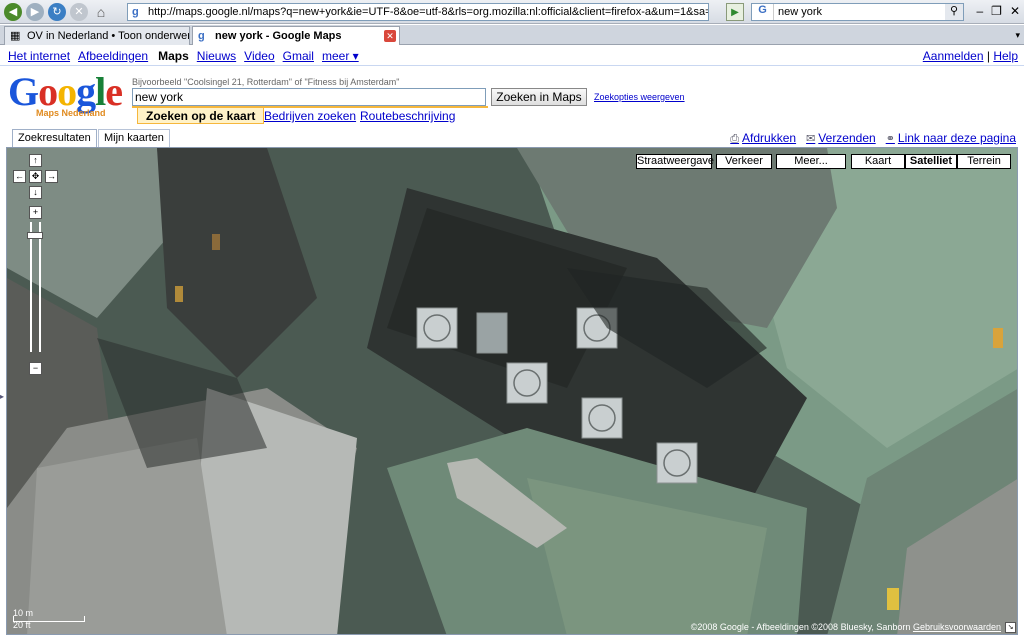  I want to click on pan-up-icon: ↑, so click(35, 160).